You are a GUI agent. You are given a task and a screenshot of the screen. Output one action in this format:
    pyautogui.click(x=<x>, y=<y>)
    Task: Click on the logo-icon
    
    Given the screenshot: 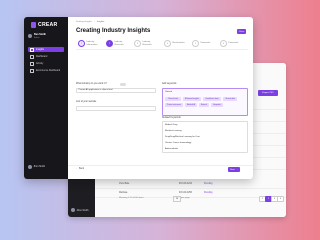 What is the action you would take?
    pyautogui.click(x=33, y=25)
    